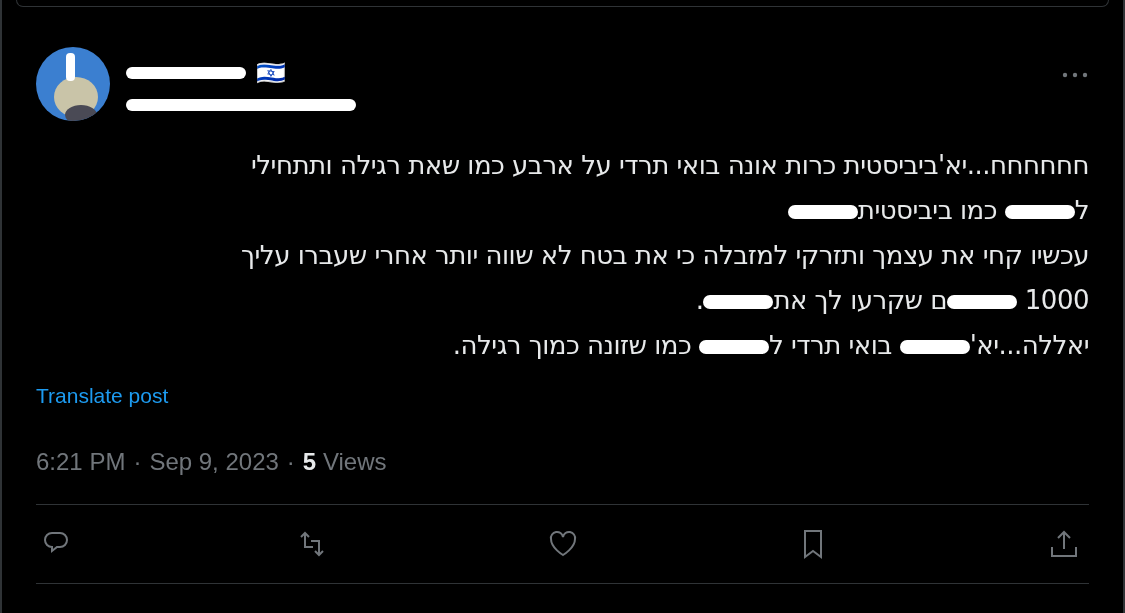  I want to click on post-text-line: יאללה...יא' בואי תרדי ל כמו שזונה כמוך רגילה., so click(770, 345).